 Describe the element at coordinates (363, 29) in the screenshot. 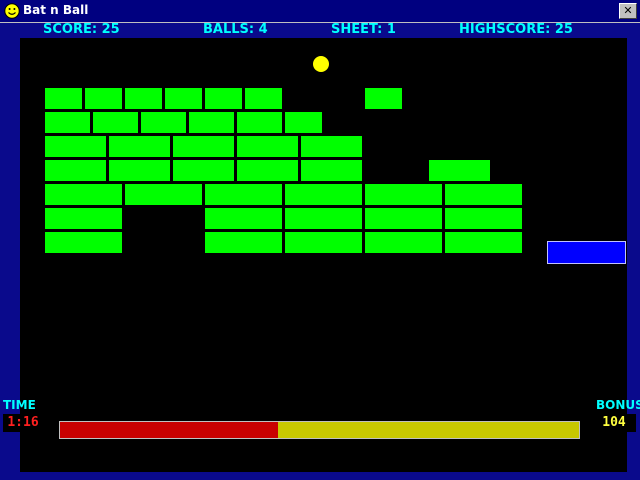

I see `sheet-display: SHEET: 1` at that location.